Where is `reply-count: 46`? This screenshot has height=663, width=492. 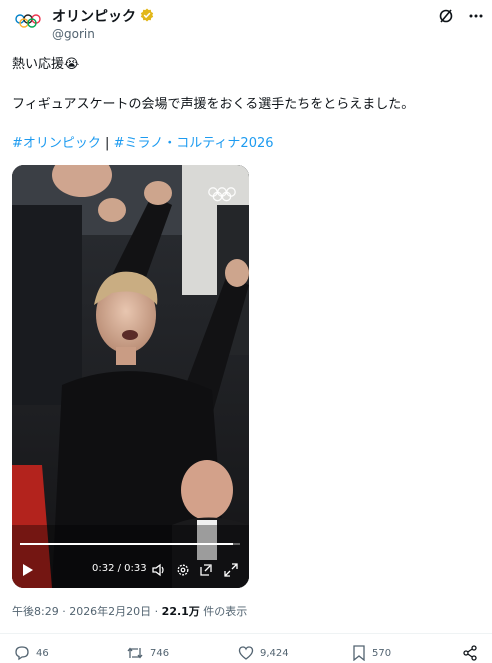 reply-count: 46 is located at coordinates (42, 653).